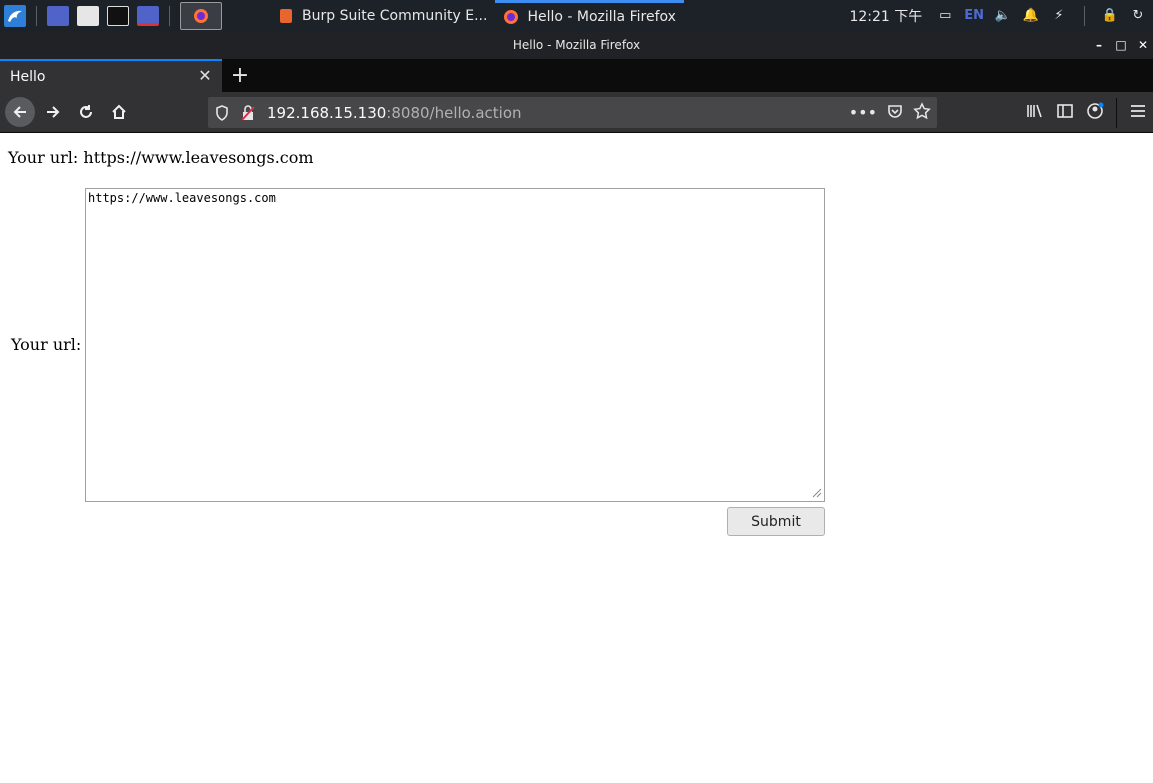  What do you see at coordinates (945, 16) in the screenshot?
I see `display-icon: ▭` at bounding box center [945, 16].